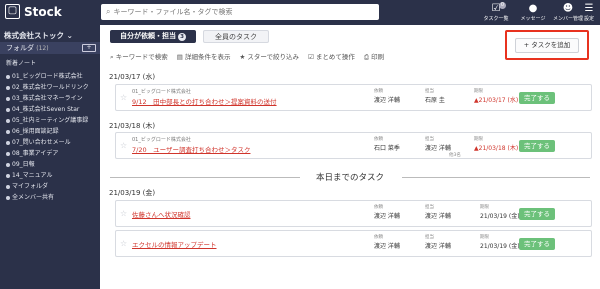  Describe the element at coordinates (378, 57) in the screenshot. I see `print-label: 印刷` at that location.